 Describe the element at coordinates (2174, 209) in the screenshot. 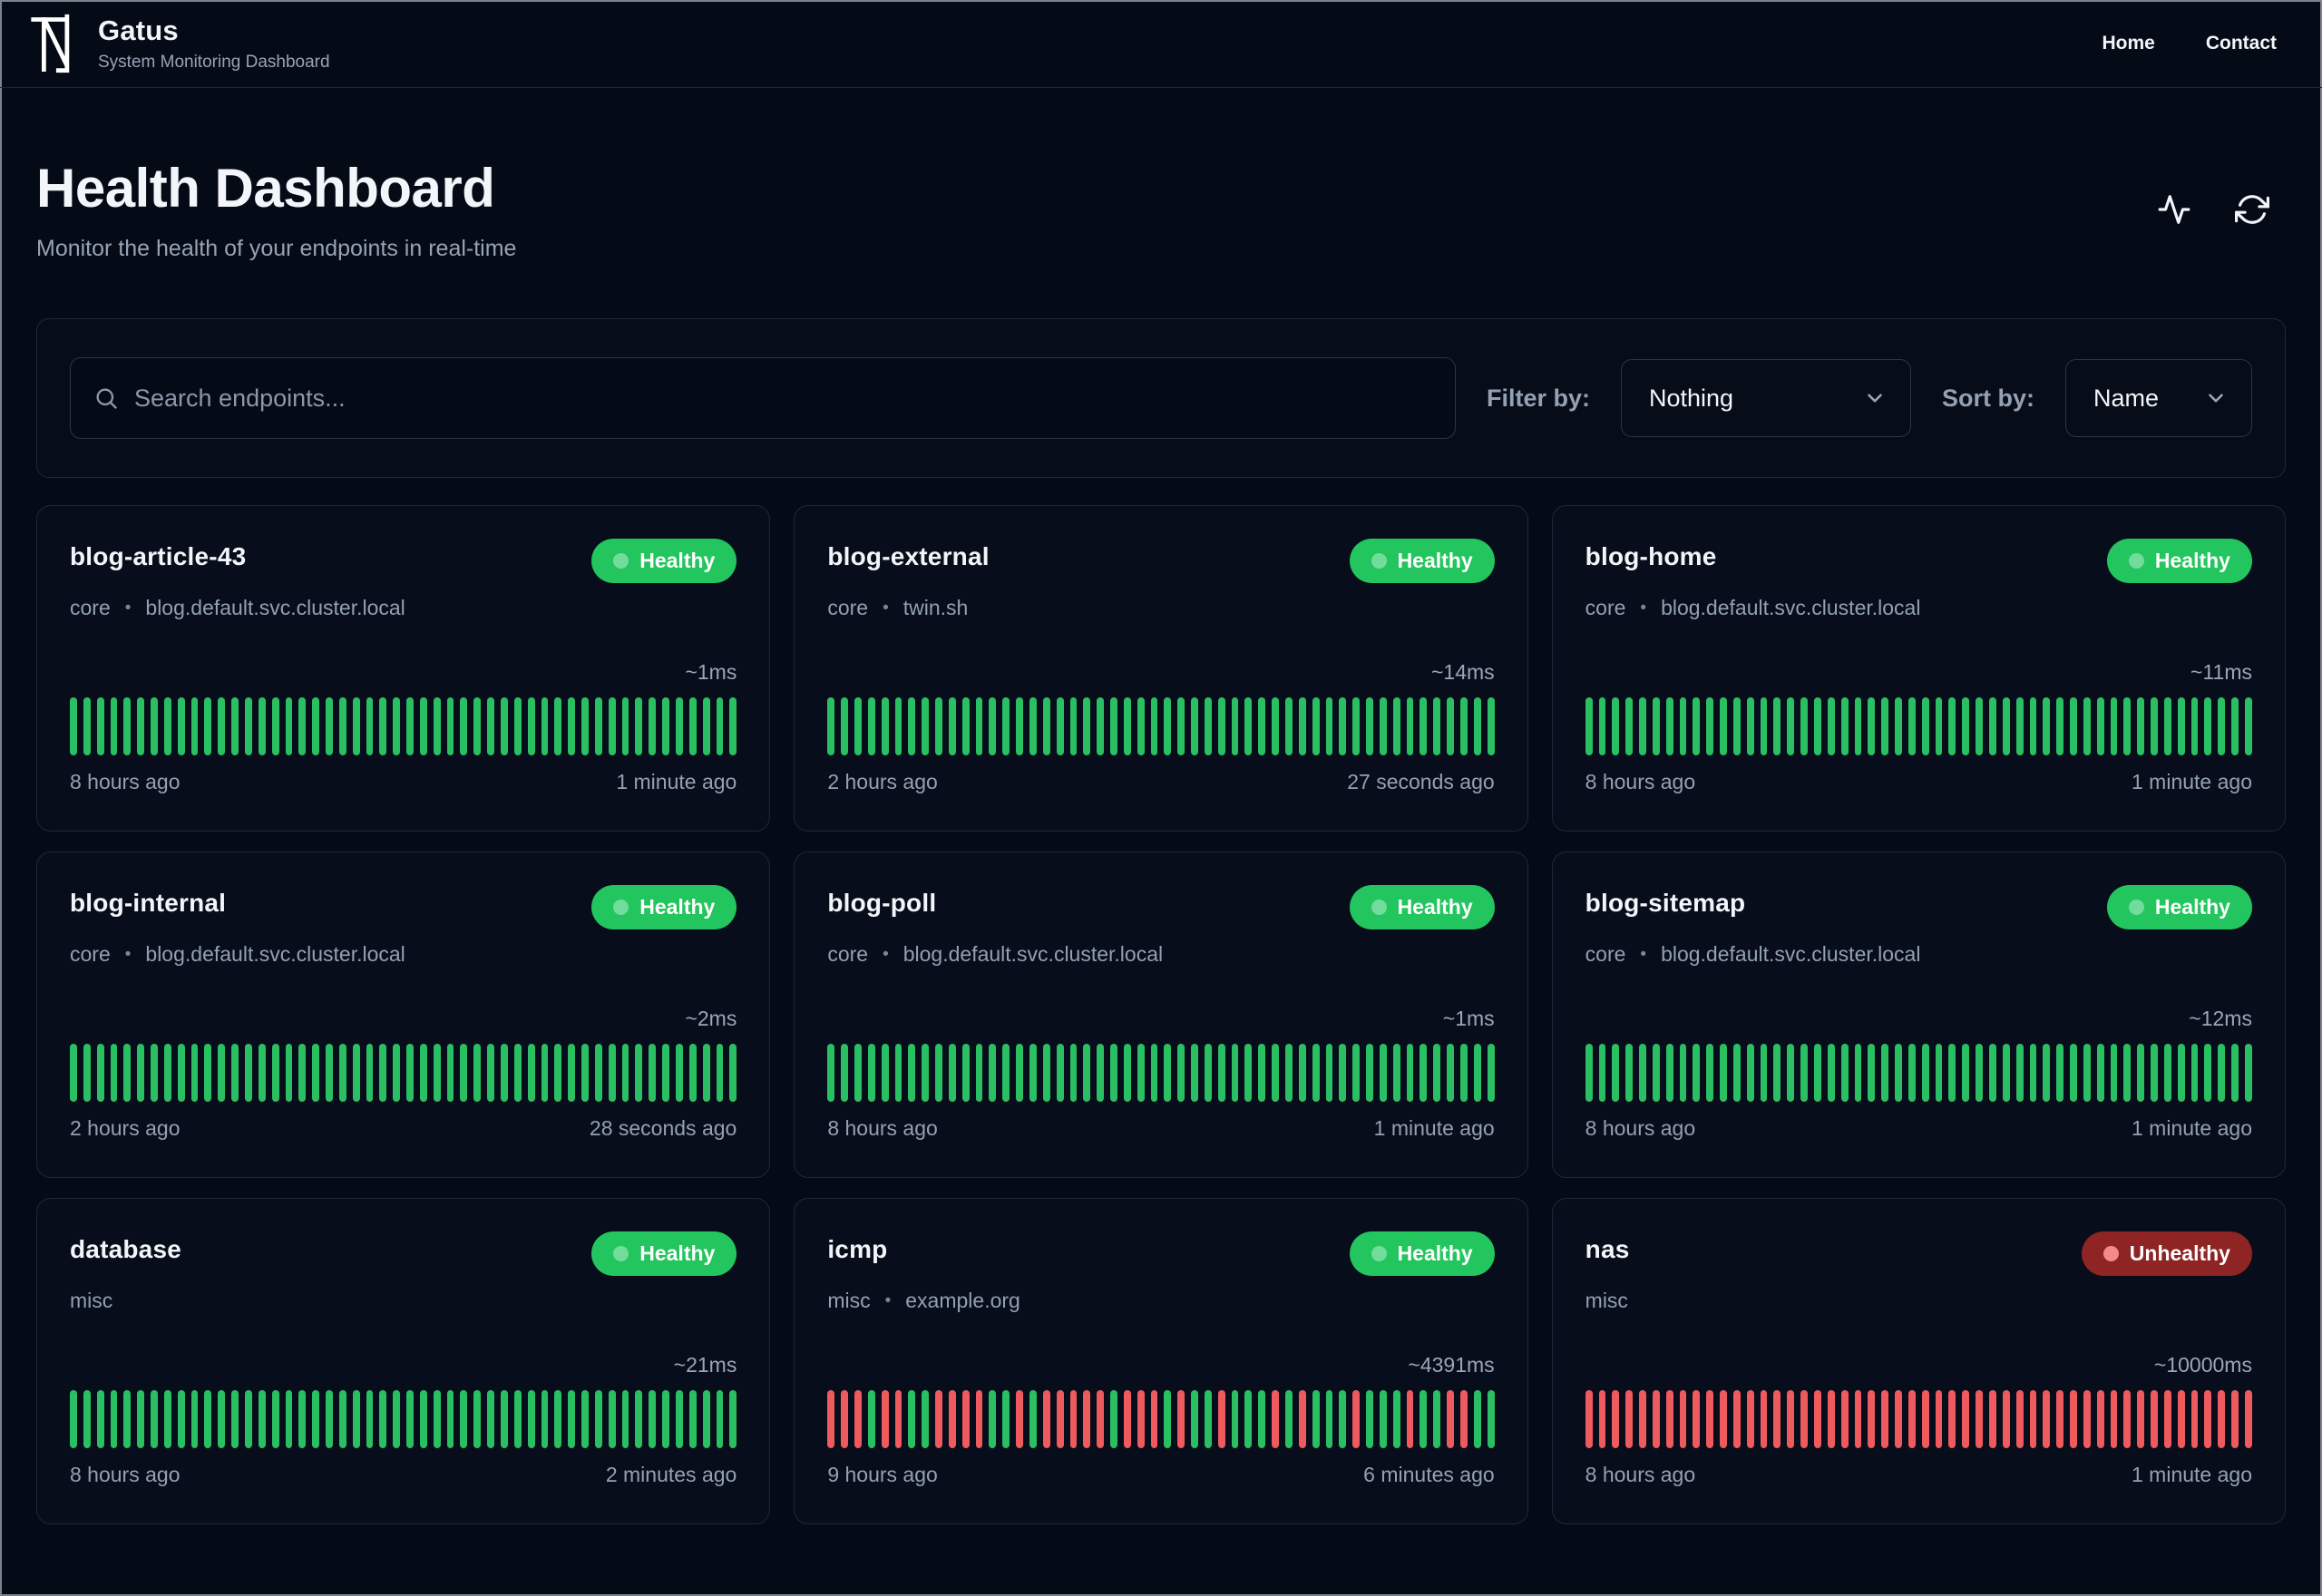

I see `activity-icon` at that location.